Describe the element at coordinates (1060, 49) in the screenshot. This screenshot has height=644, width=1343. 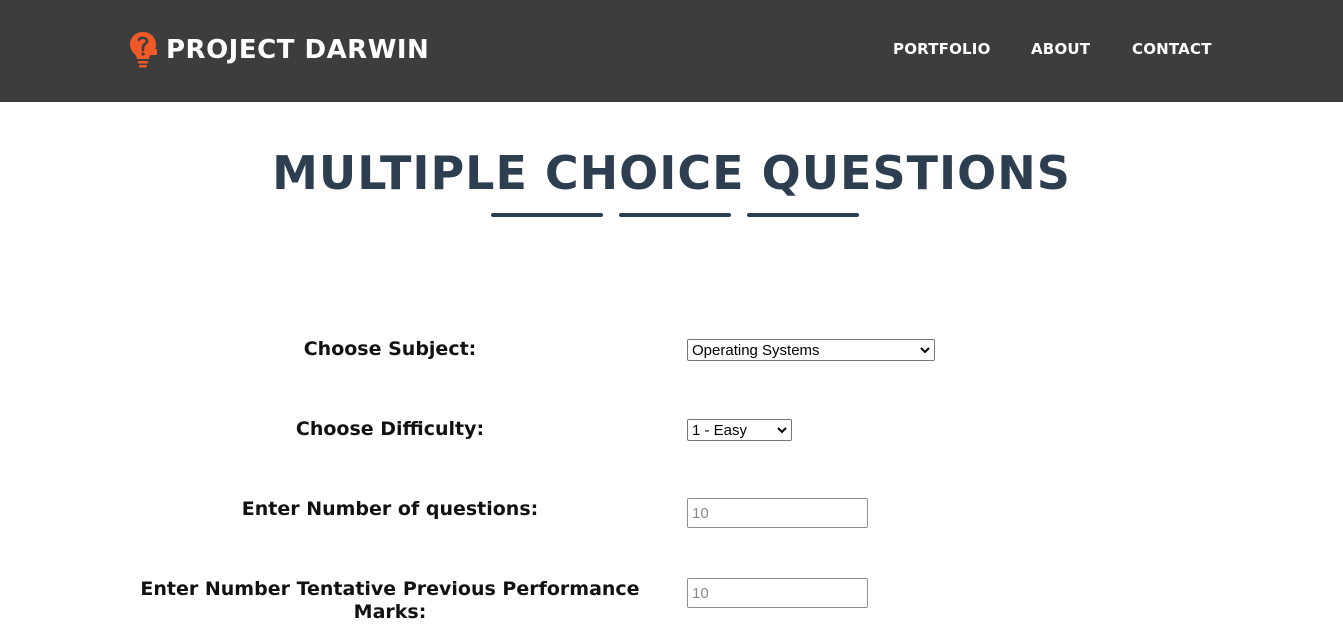
I see `nav-about-link: ABOUT` at that location.